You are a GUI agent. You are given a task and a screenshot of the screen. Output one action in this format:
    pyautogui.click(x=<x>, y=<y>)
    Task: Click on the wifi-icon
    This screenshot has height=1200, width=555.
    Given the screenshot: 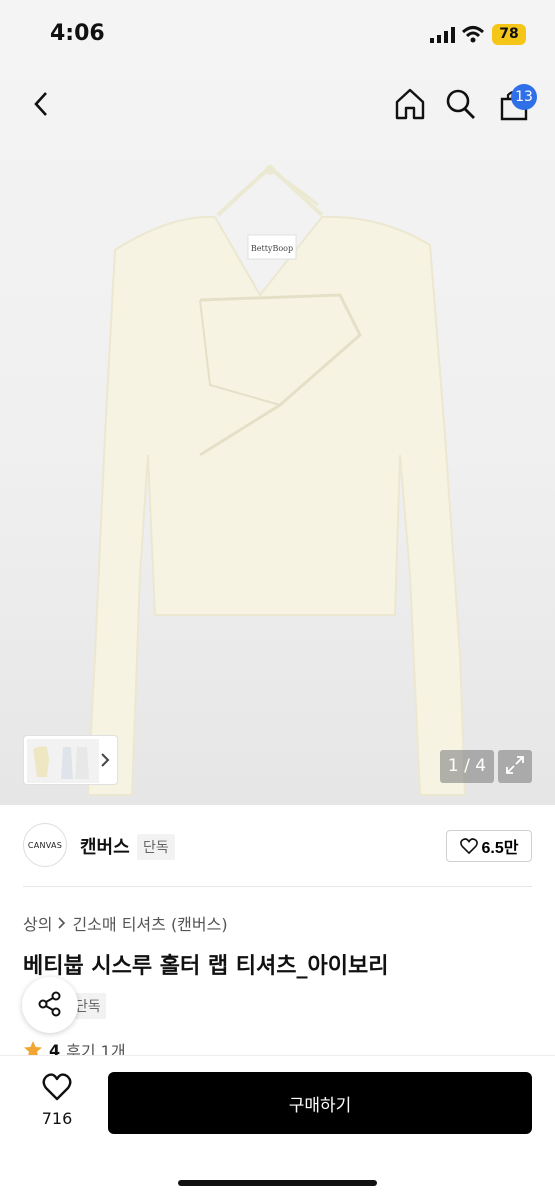 What is the action you would take?
    pyautogui.click(x=473, y=34)
    